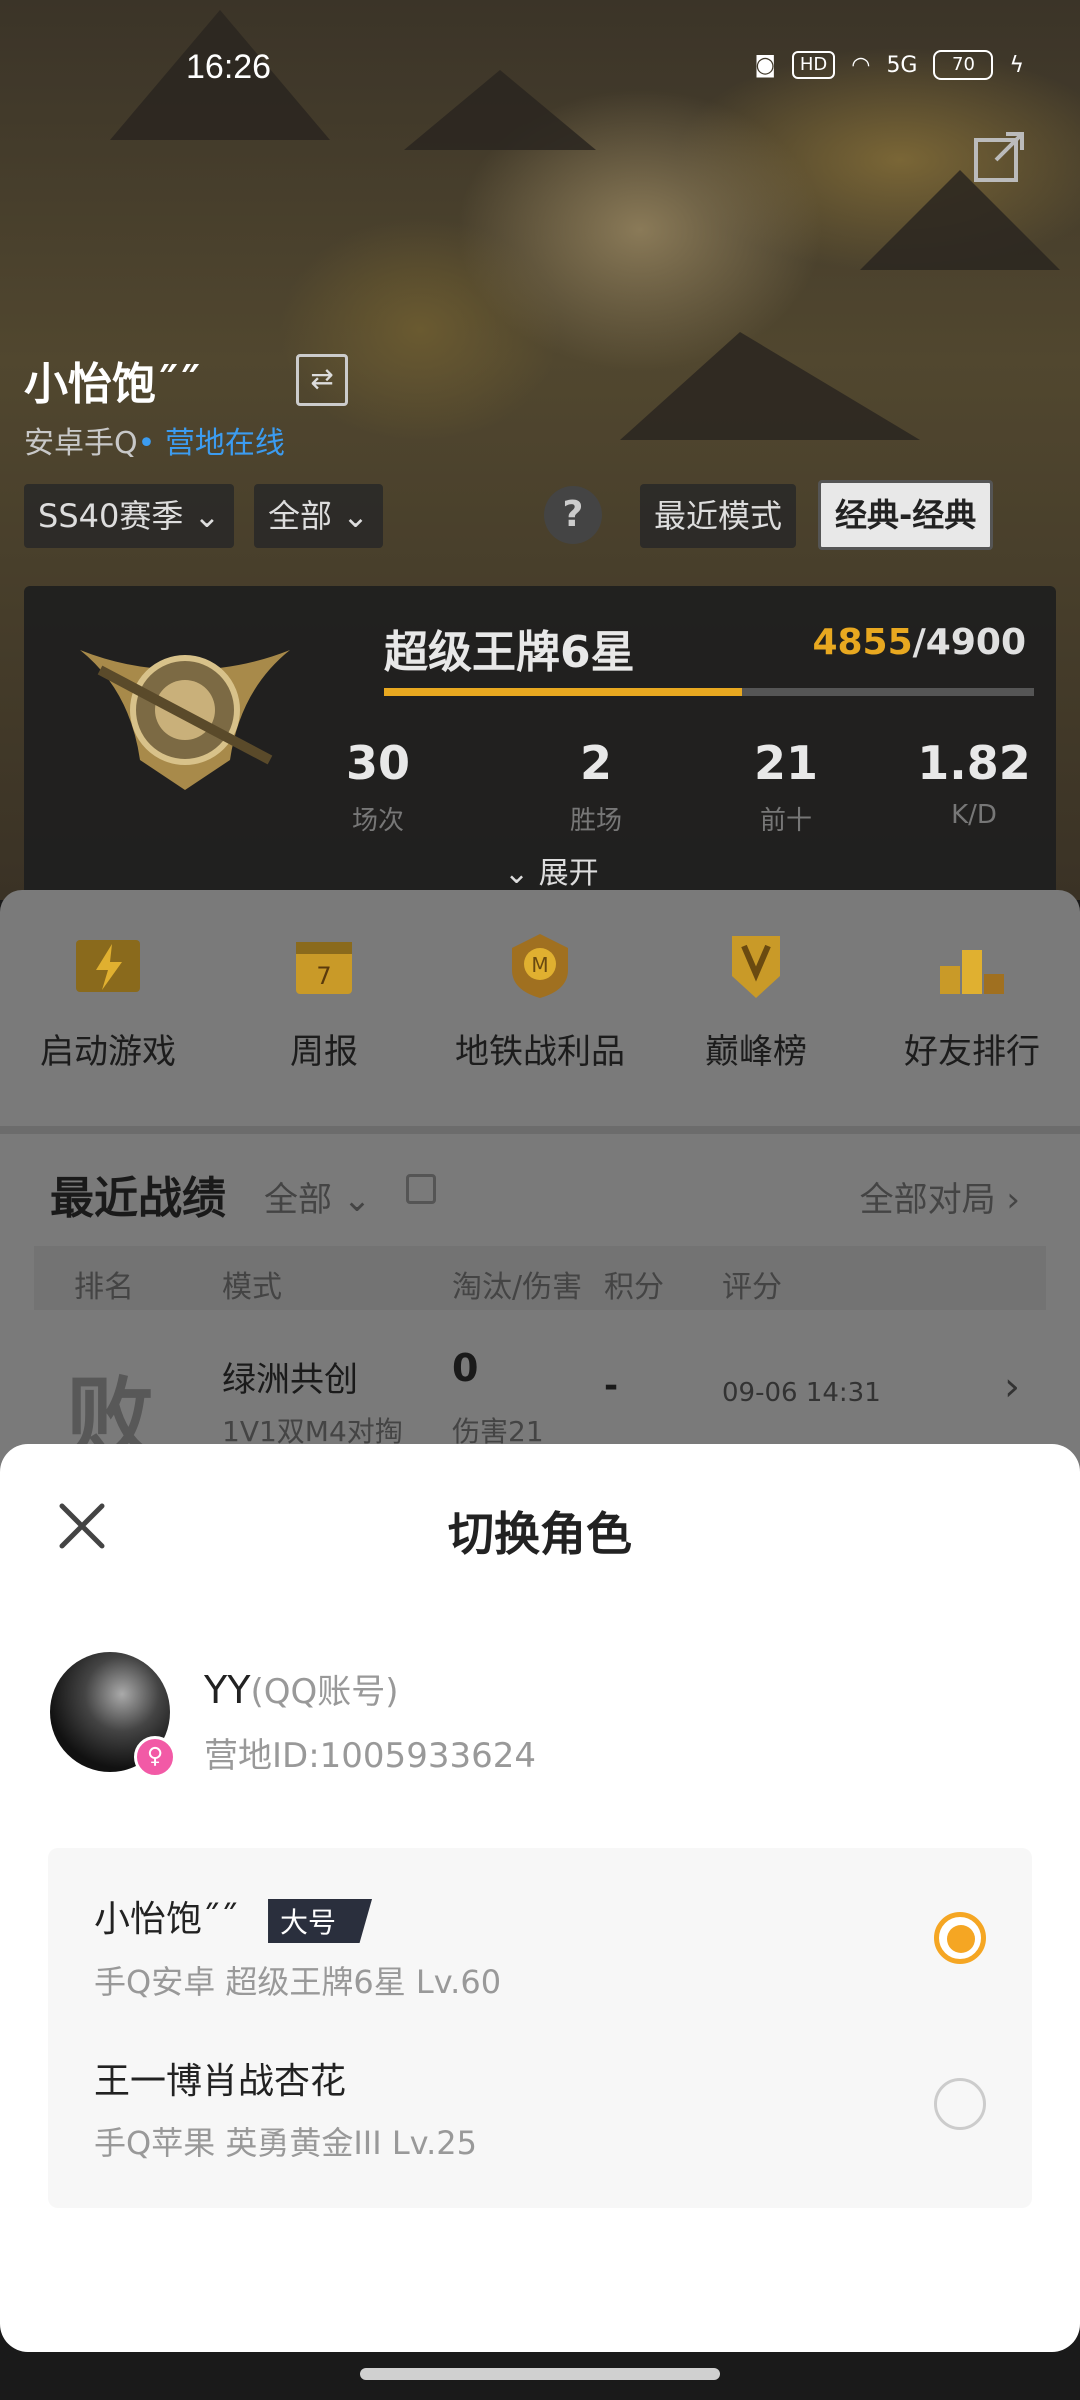 This screenshot has width=1080, height=2400. What do you see at coordinates (785, 821) in the screenshot?
I see `stat-label: 前十` at bounding box center [785, 821].